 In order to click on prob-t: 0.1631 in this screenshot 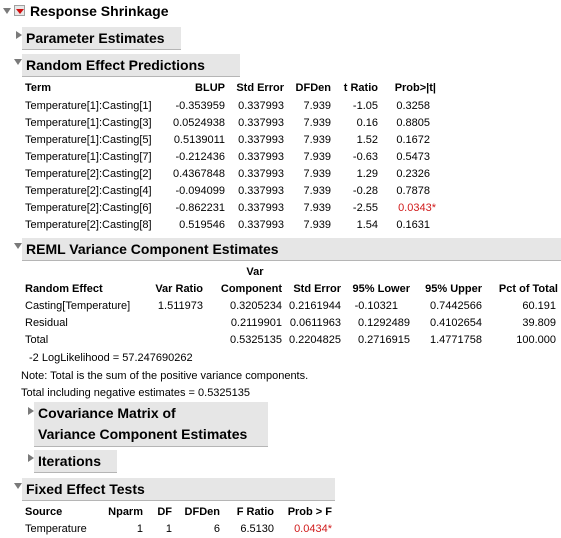, I will do `click(413, 225)`.